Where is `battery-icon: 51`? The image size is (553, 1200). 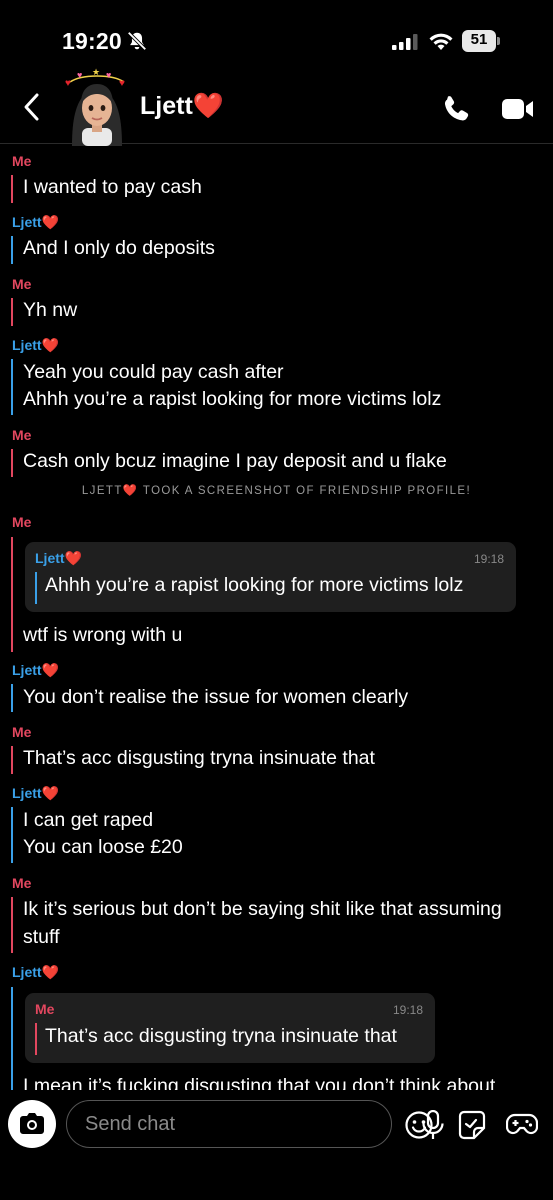 battery-icon: 51 is located at coordinates (481, 41).